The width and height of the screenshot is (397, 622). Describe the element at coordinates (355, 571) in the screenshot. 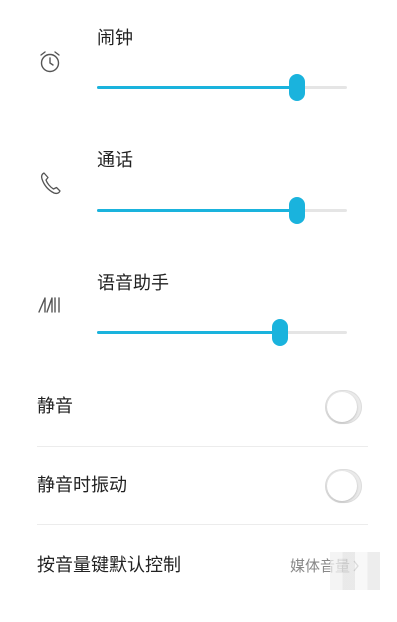

I see `mosaic-overlay` at that location.